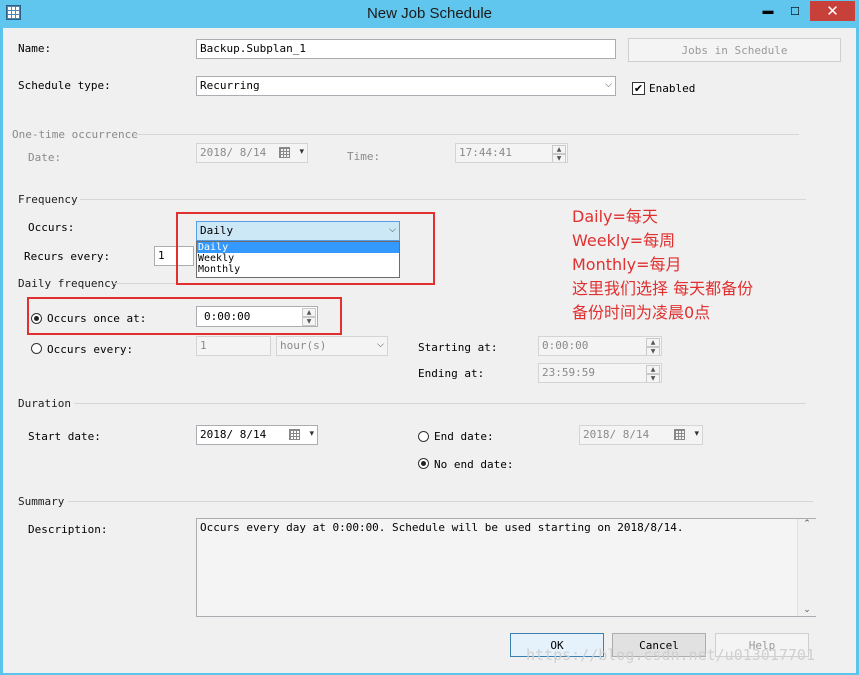 Image resolution: width=859 pixels, height=675 pixels. What do you see at coordinates (670, 655) in the screenshot?
I see `watermark: https://blog.csdn.net/u013017701` at bounding box center [670, 655].